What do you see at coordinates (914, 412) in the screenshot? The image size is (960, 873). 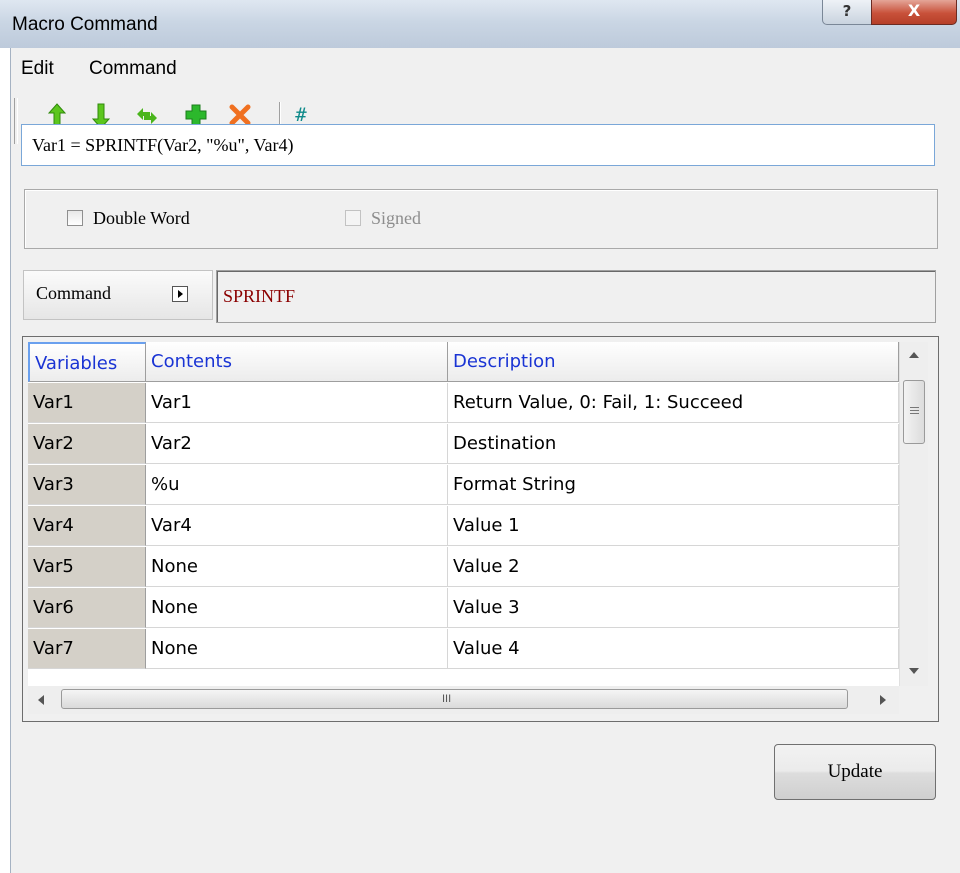 I see `vertical-scroll-thumb` at bounding box center [914, 412].